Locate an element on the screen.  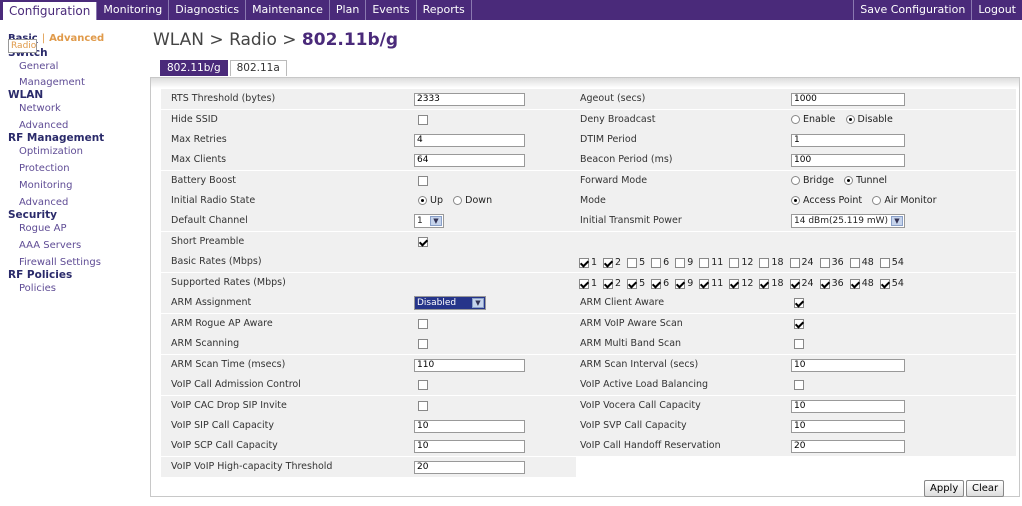
sidebar-item-monitoring: Monitoring is located at coordinates (73, 185).